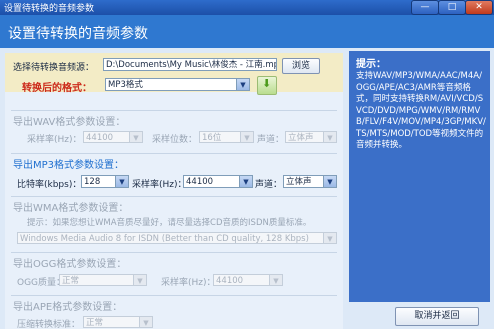  I want to click on ape-compression-select: 正常 ▼, so click(118, 322).